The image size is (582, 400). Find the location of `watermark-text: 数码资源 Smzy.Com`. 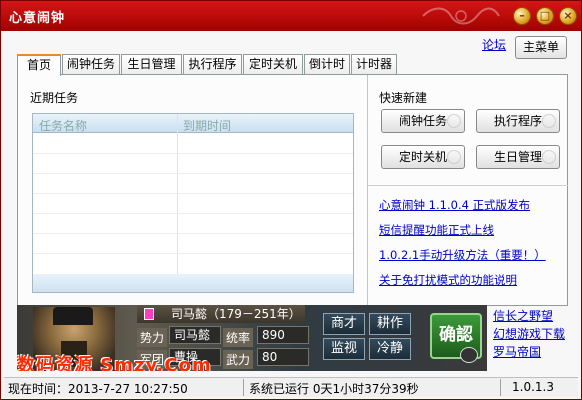

watermark-text: 数码资源 Smzy.Com is located at coordinates (114, 363).